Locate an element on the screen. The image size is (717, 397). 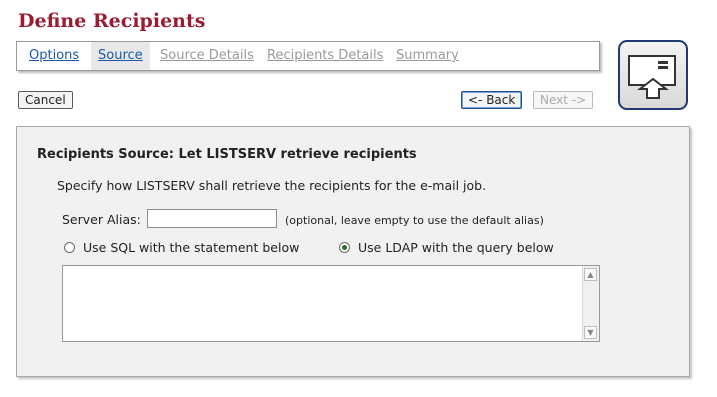
server-alias-input is located at coordinates (212, 218).